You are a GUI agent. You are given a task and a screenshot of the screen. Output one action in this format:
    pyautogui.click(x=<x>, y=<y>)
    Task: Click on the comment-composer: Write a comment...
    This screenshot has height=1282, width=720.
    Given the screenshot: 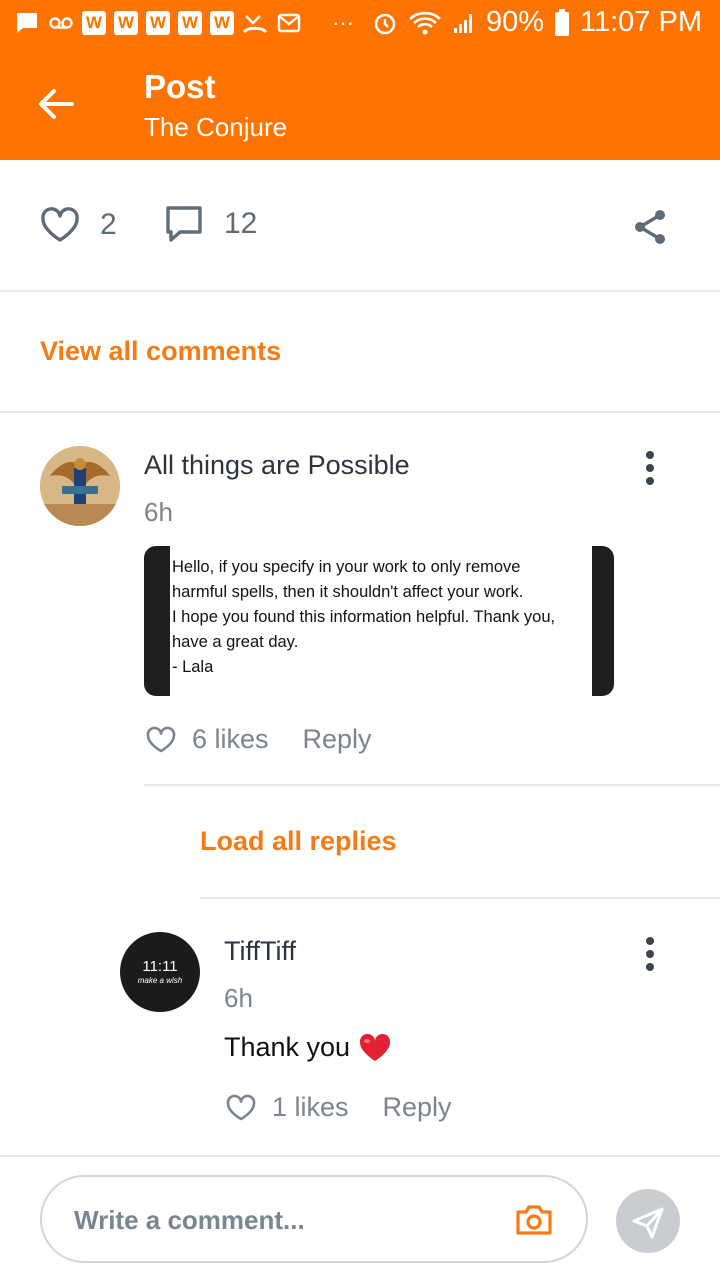 What is the action you would take?
    pyautogui.click(x=360, y=1218)
    